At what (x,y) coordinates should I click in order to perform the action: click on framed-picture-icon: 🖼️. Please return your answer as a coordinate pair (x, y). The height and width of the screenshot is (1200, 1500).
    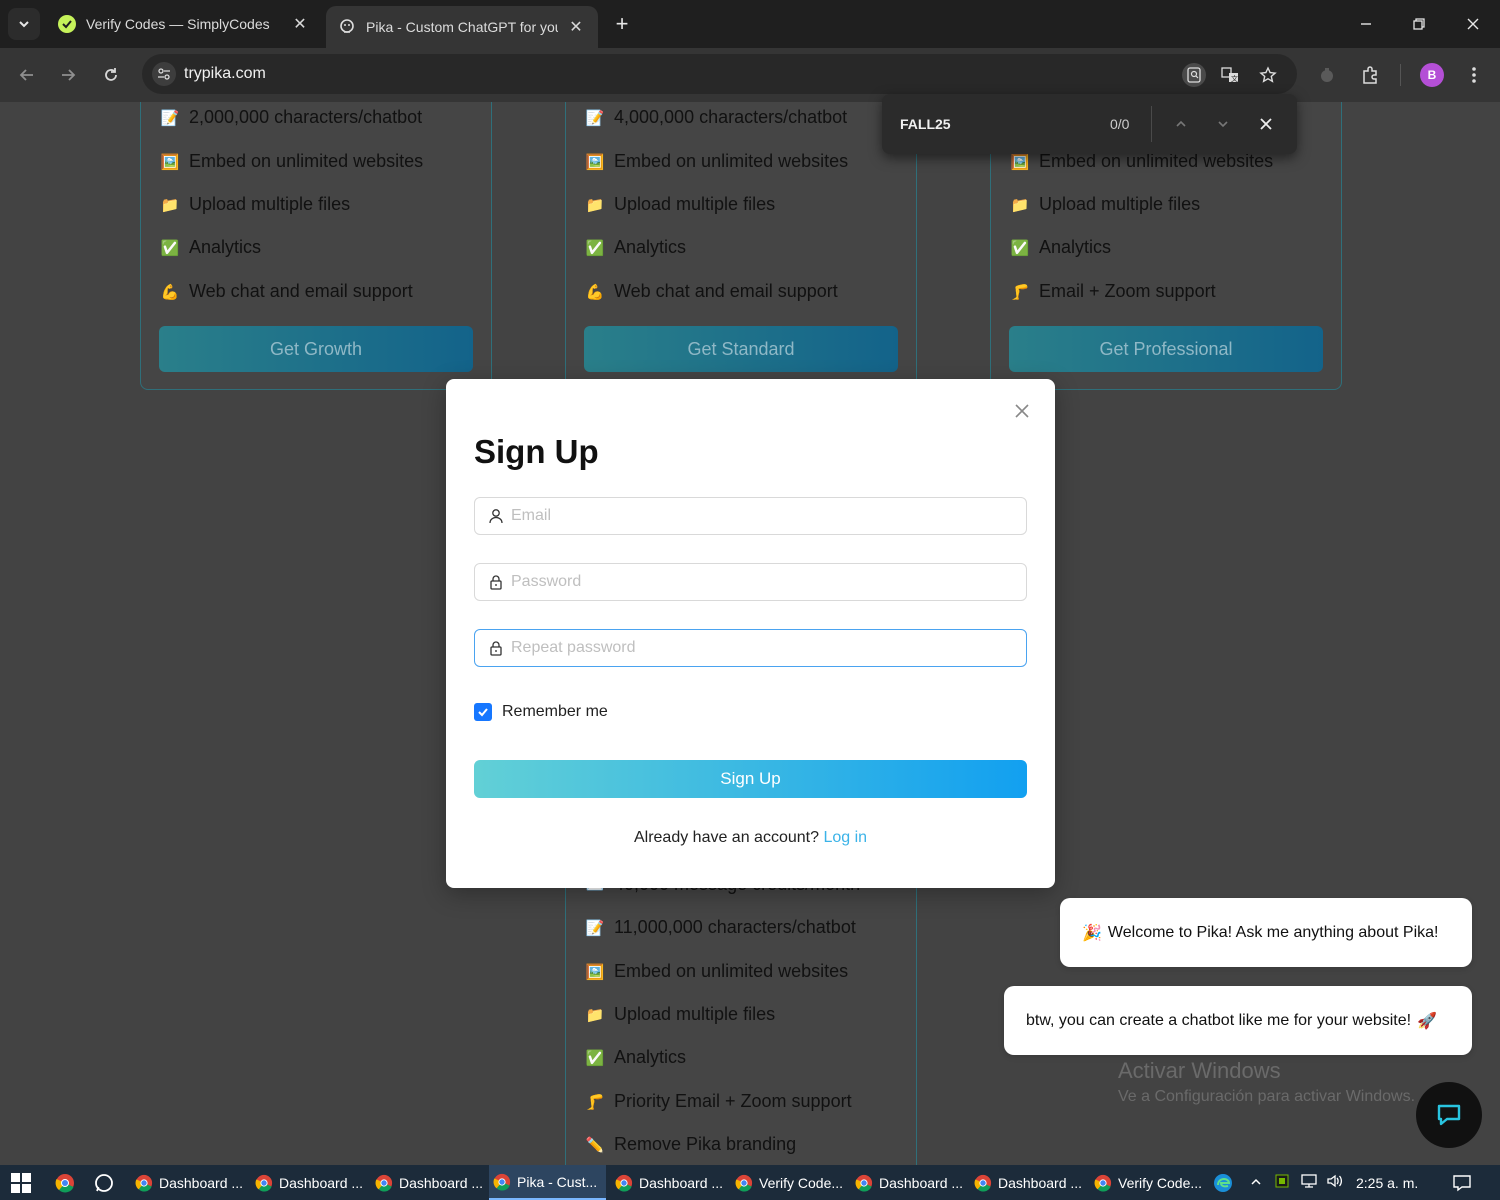
    Looking at the image, I should click on (1020, 162).